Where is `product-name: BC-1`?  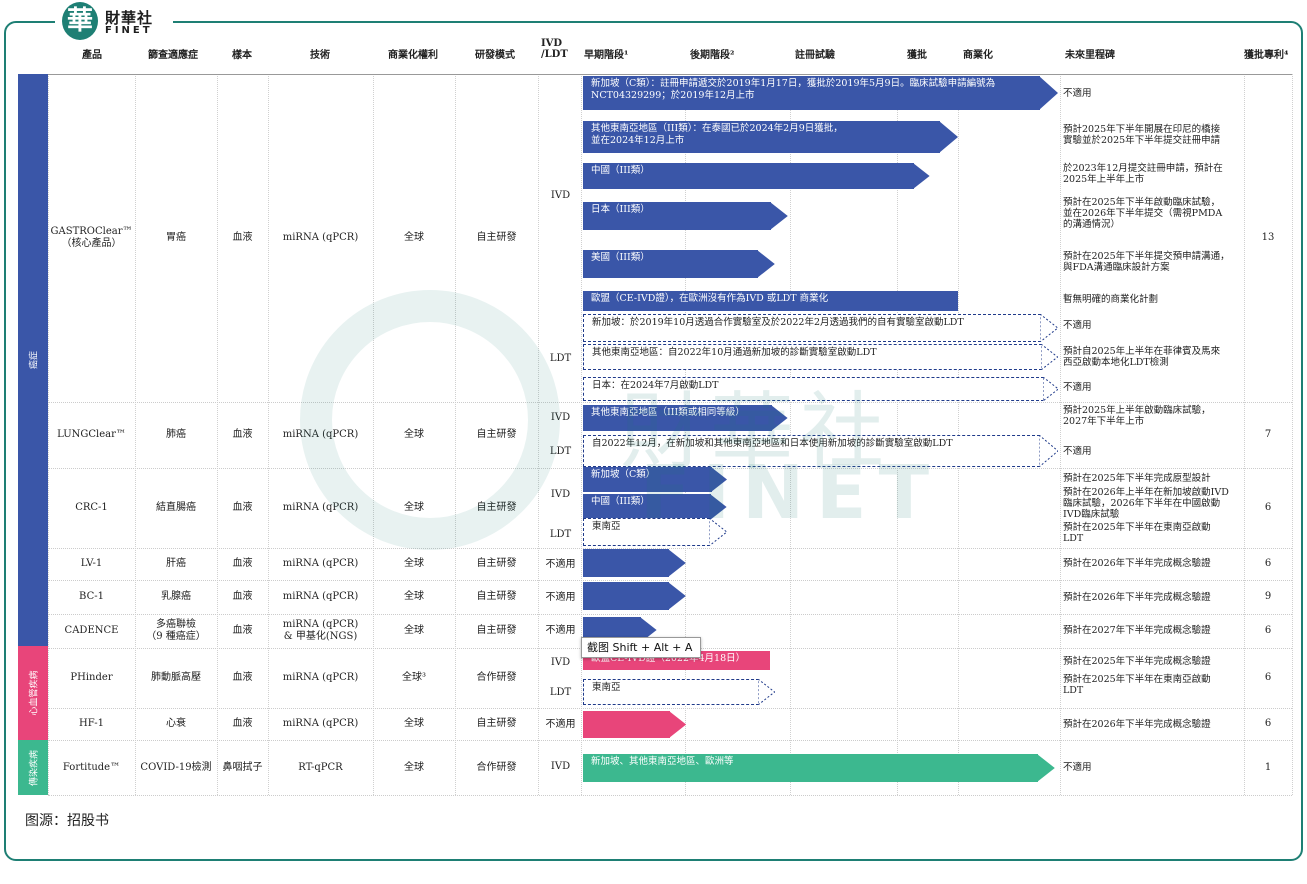
product-name: BC-1 is located at coordinates (91, 596).